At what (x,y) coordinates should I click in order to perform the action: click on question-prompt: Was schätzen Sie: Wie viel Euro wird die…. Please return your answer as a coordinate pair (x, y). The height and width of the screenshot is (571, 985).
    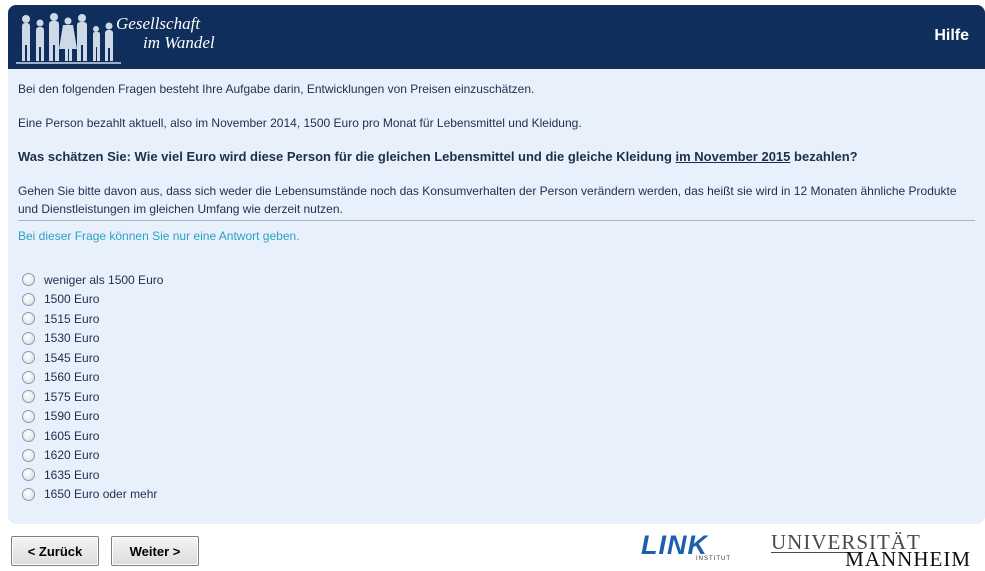
    Looking at the image, I should click on (495, 157).